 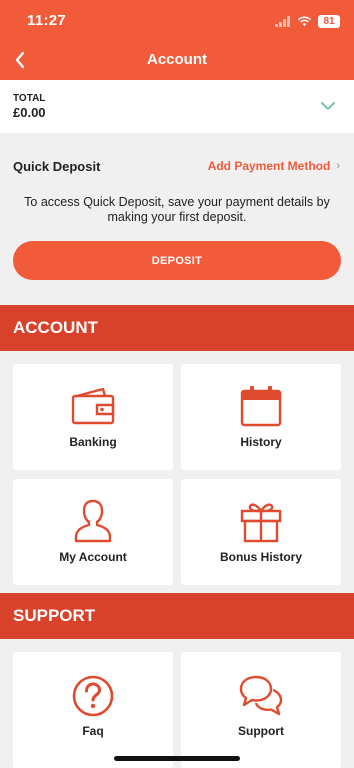 I want to click on add-payment-method-link: Add Payment Method ›, so click(x=274, y=166).